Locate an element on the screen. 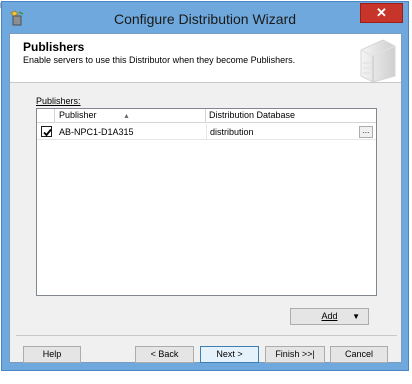  publishers-label-text: Publishers: is located at coordinates (58, 101).